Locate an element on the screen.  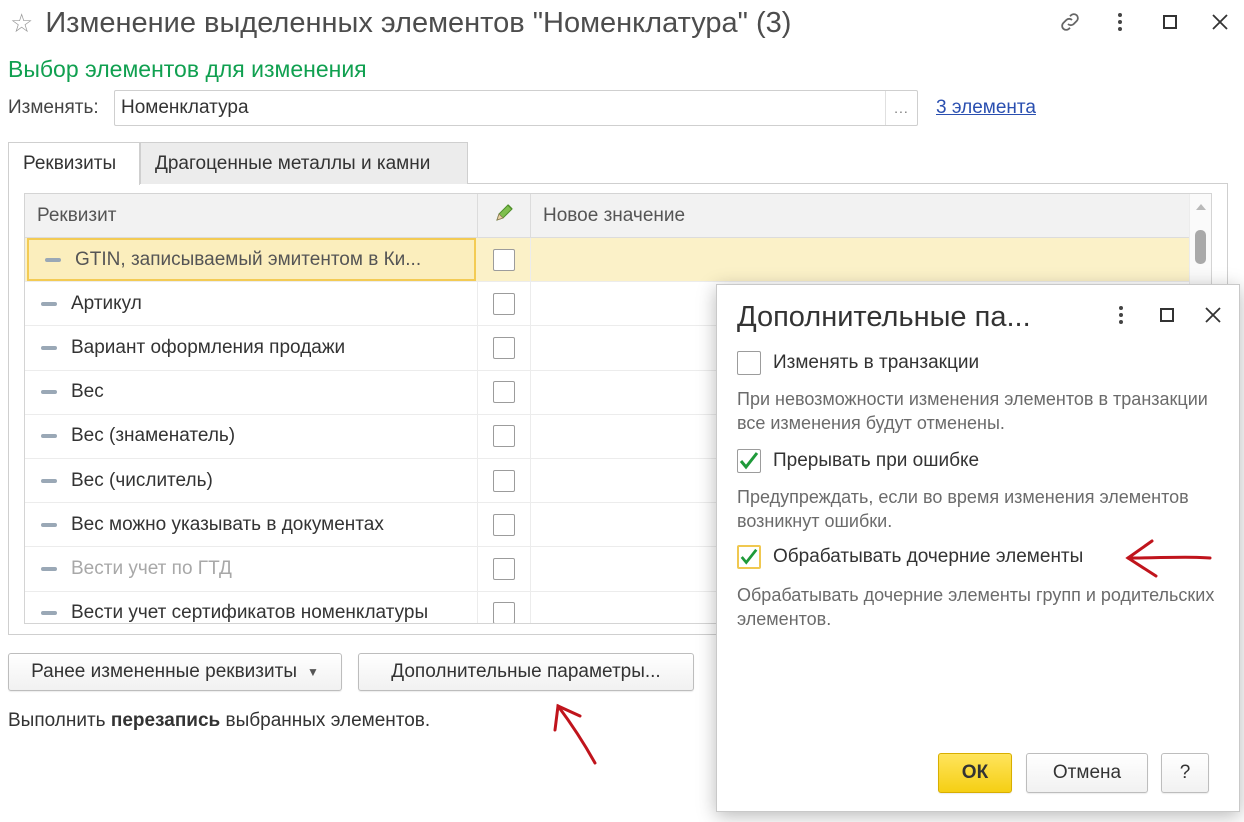
column-header-new-value: Новое значение is located at coordinates (861, 216).